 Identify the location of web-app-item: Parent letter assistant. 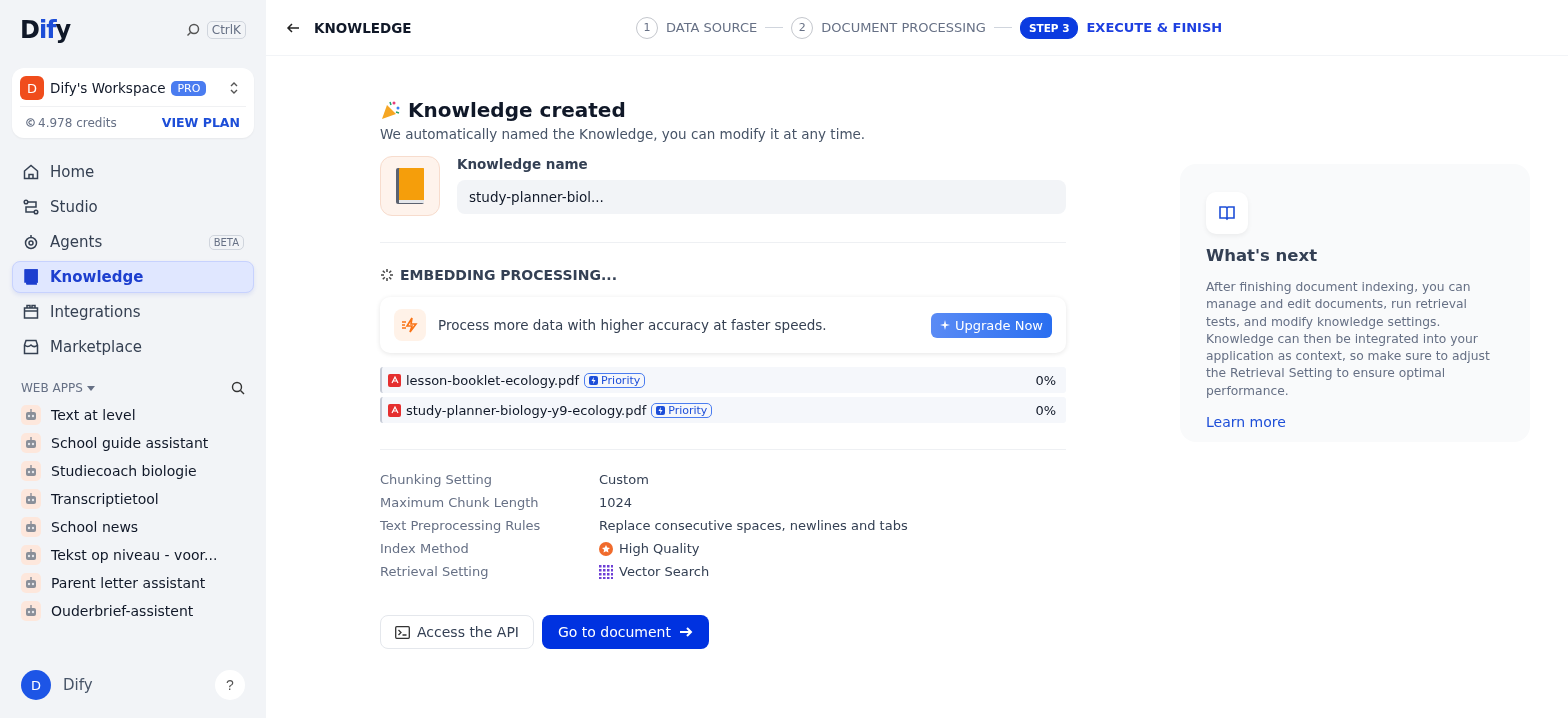
(133, 583).